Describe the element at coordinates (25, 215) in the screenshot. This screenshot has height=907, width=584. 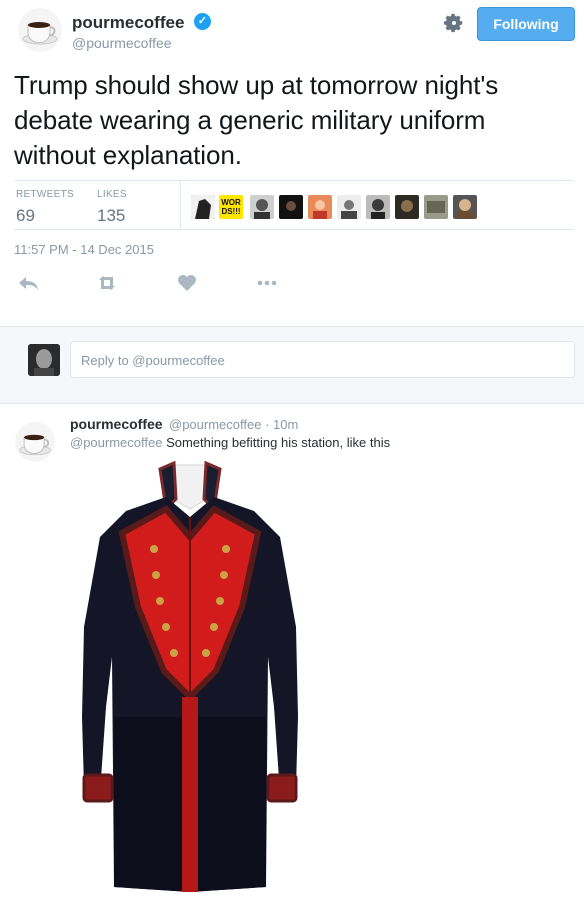
I see `retweets-count: 69` at that location.